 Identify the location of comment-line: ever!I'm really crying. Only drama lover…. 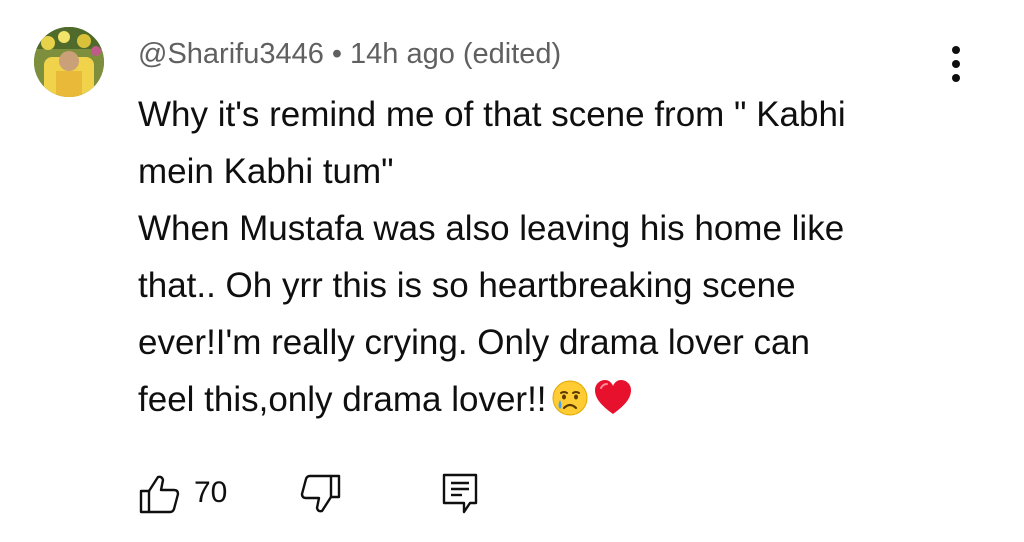
(474, 342).